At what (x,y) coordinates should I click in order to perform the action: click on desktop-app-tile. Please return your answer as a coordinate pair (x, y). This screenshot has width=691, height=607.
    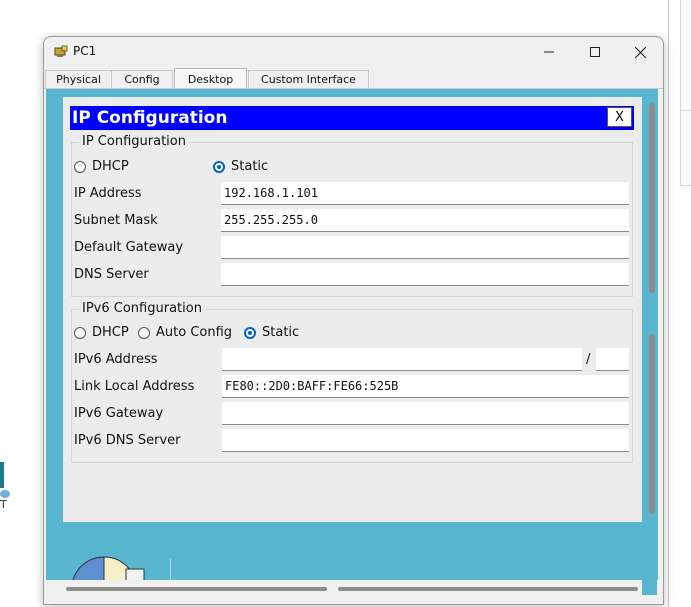
    Looking at the image, I should click on (120, 580).